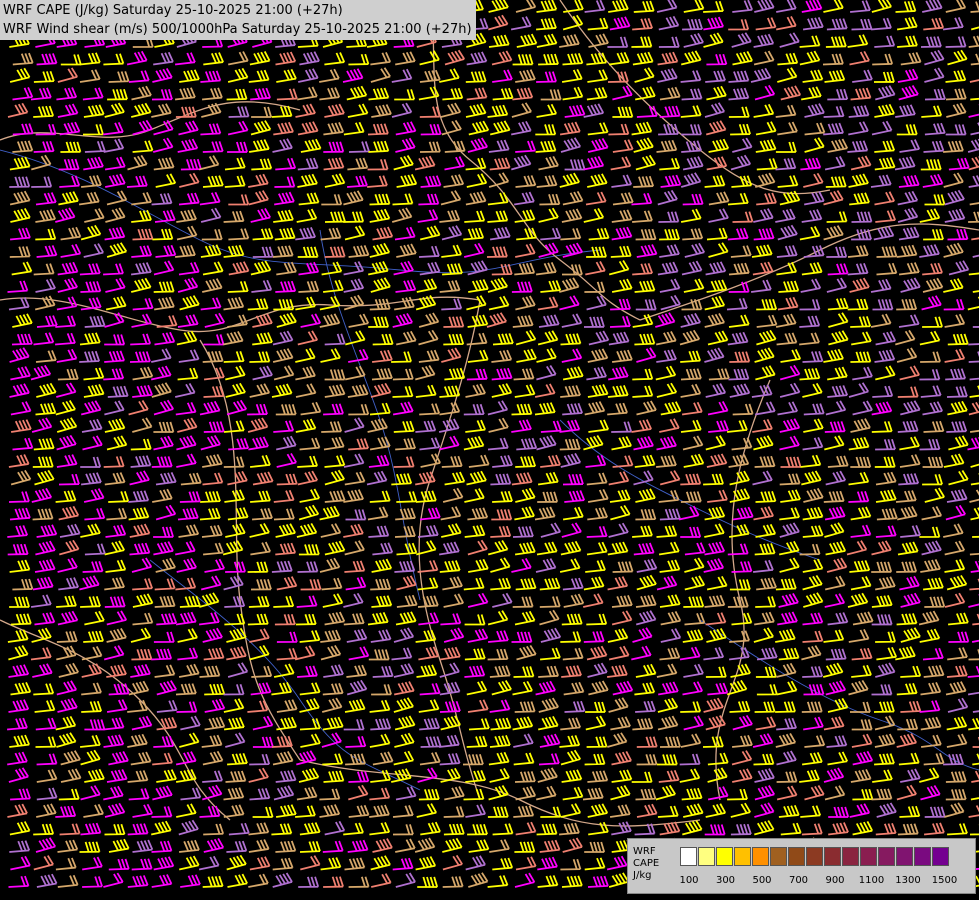 This screenshot has height=900, width=979. Describe the element at coordinates (824, 882) in the screenshot. I see `legend-ticks: 100 300 500 700 900 1100 1300 1500` at that location.